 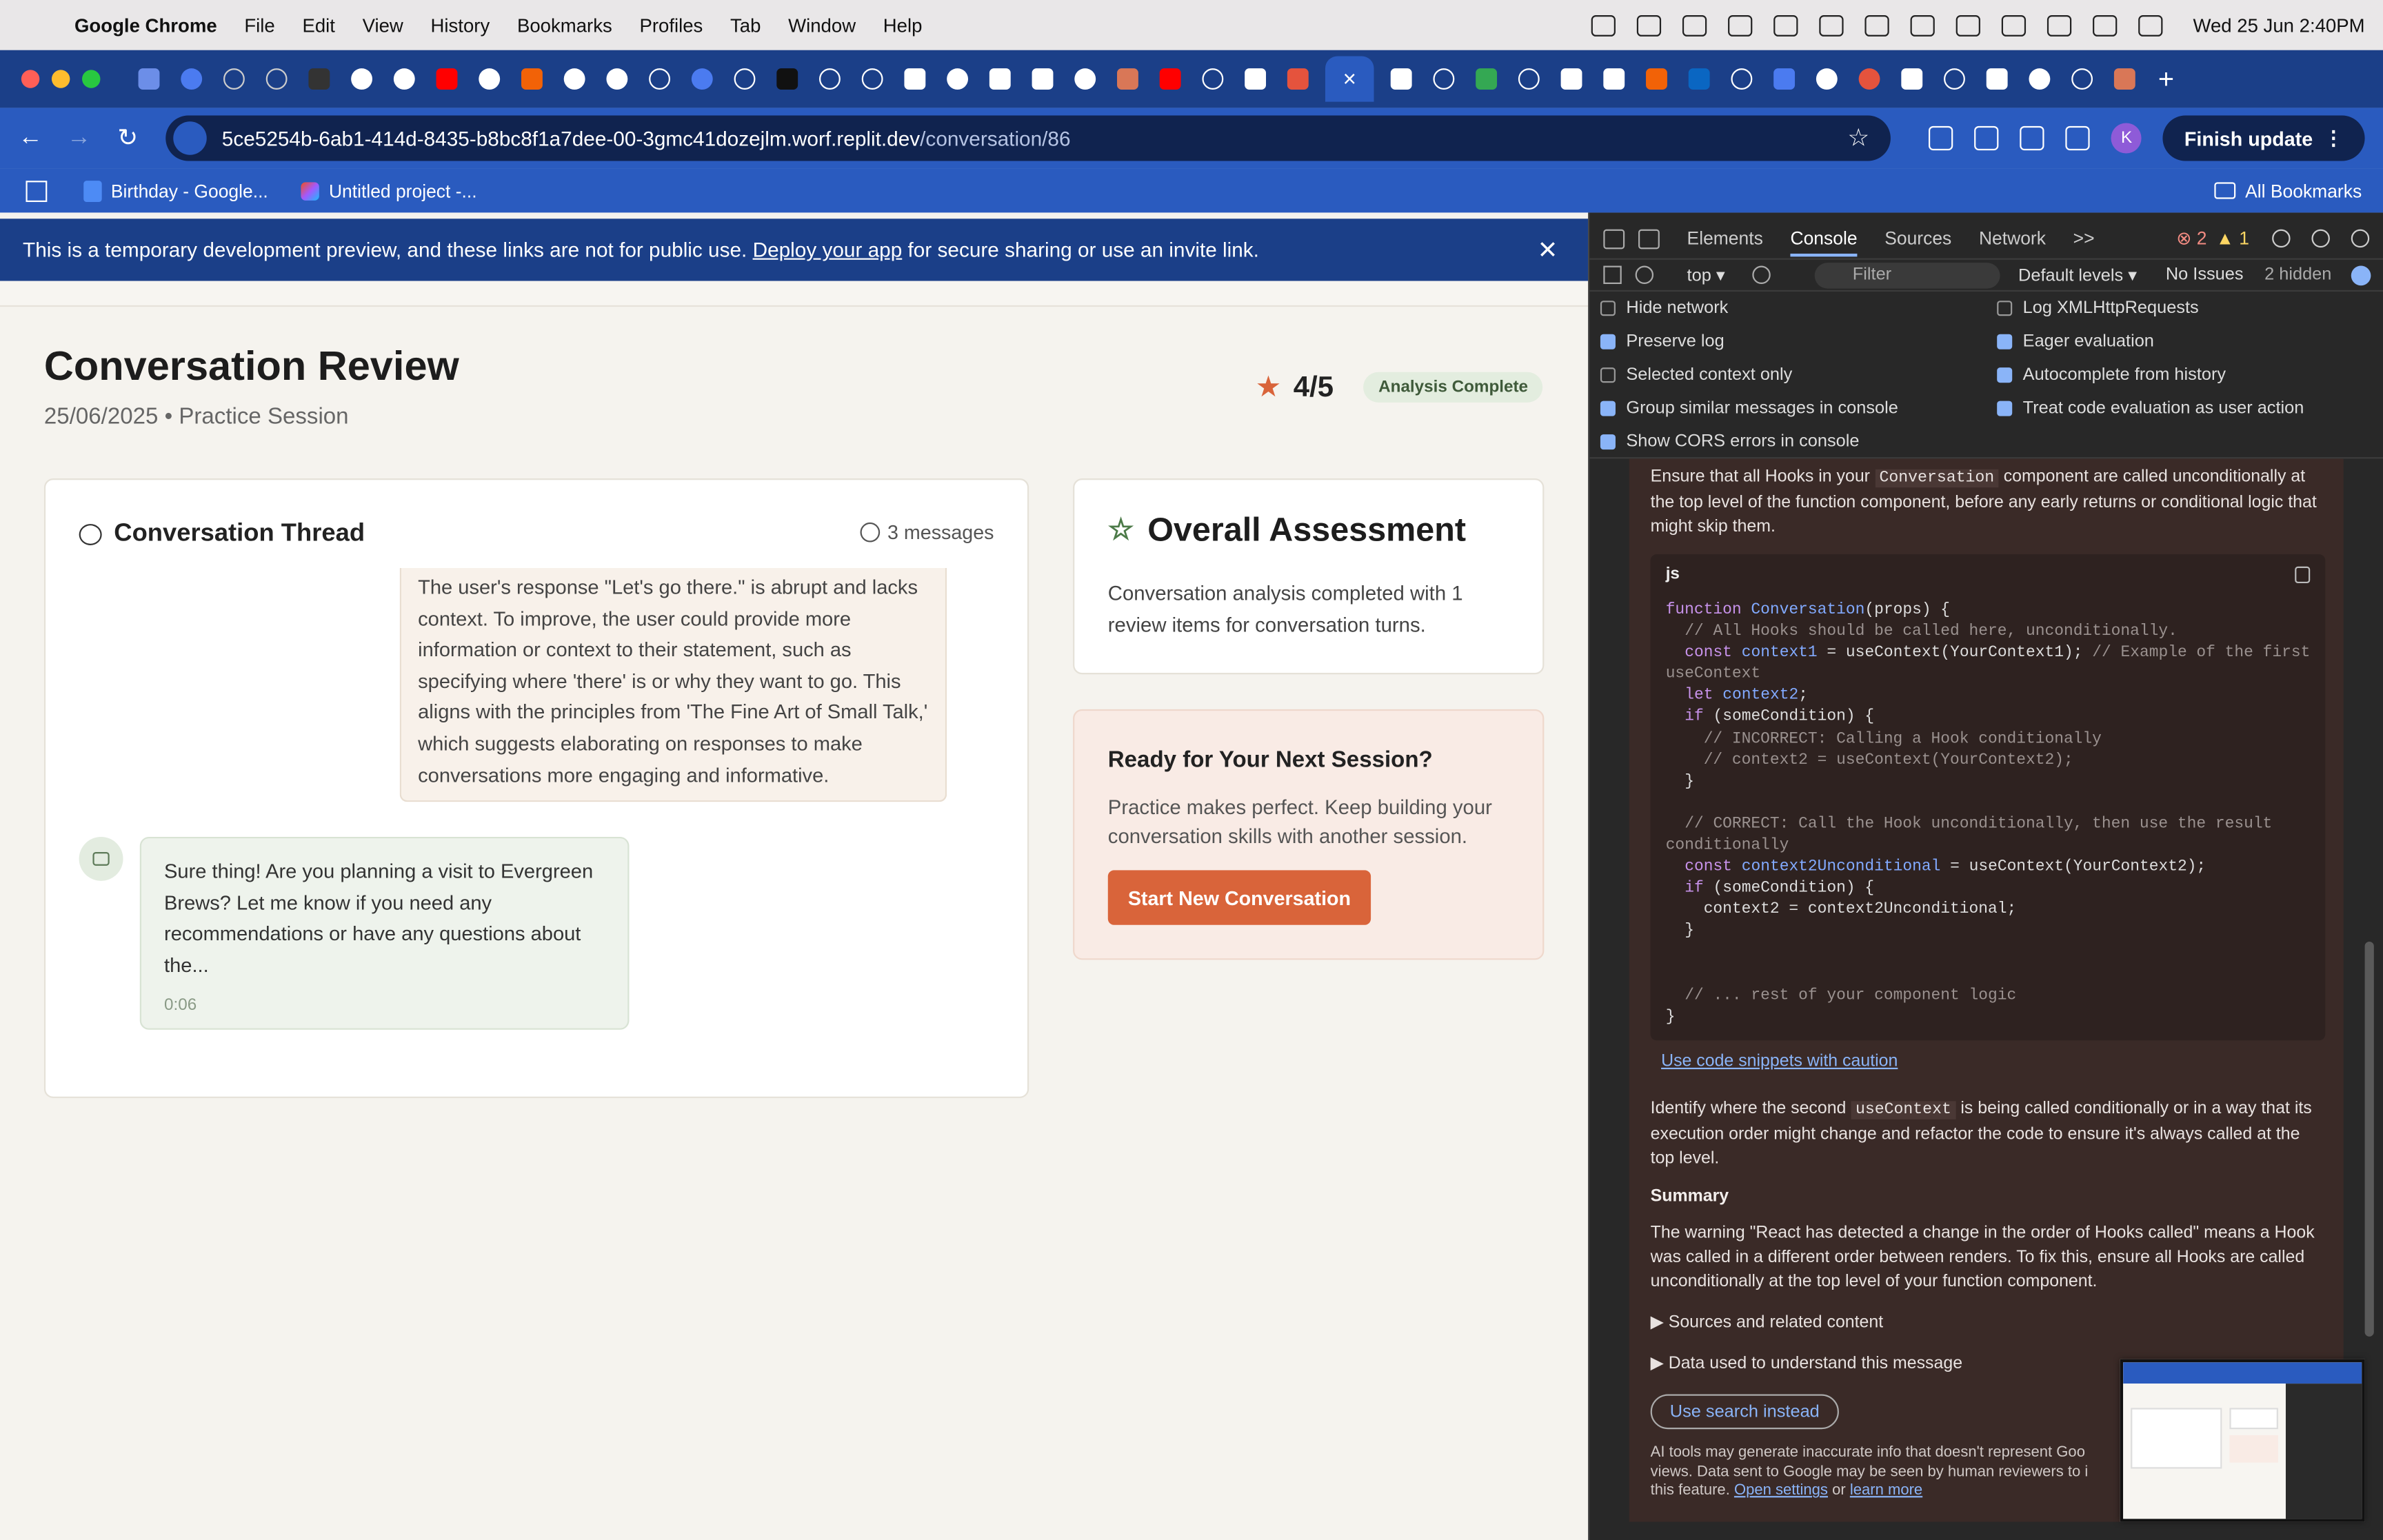 What do you see at coordinates (1649, 25) in the screenshot?
I see `notion-icon` at bounding box center [1649, 25].